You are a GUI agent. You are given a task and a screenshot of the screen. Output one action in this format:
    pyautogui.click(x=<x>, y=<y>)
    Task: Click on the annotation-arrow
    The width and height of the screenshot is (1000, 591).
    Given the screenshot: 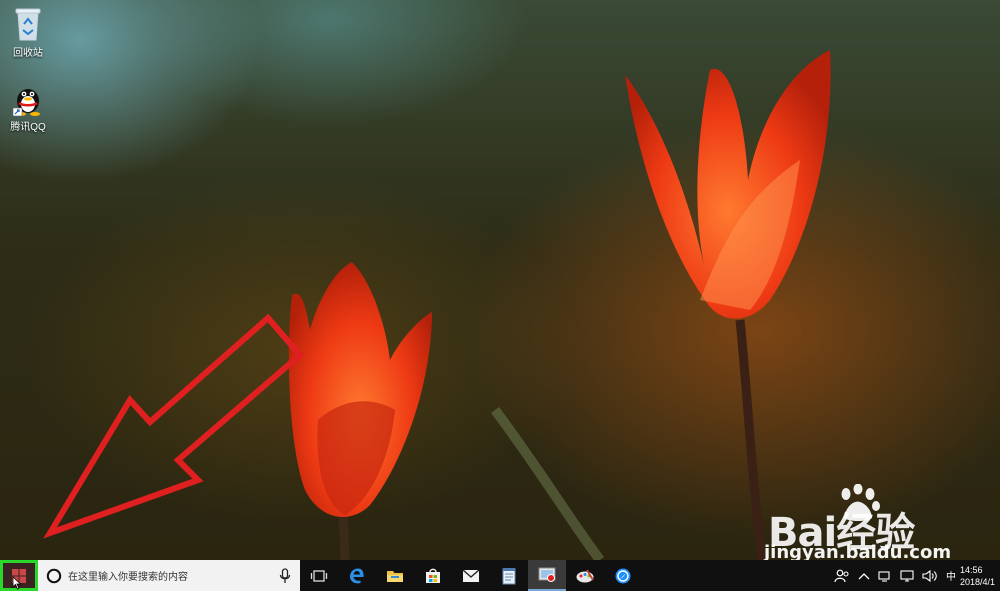 What is the action you would take?
    pyautogui.click(x=174, y=426)
    